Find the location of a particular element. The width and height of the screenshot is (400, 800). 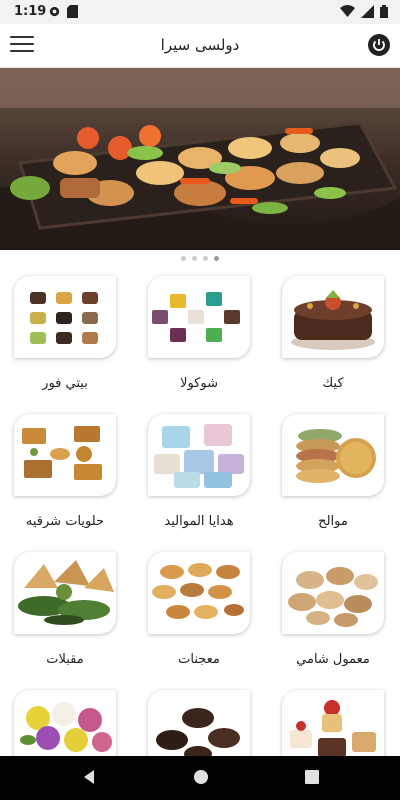

home-icon is located at coordinates (201, 777).